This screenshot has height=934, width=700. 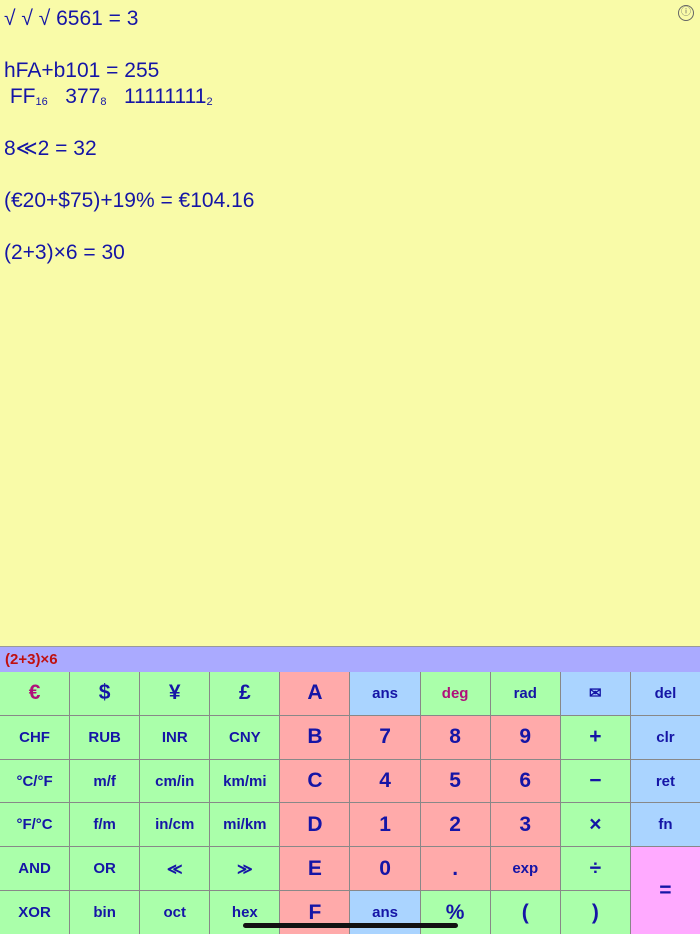 I want to click on f-c-key: °F/°C, so click(x=35, y=825).